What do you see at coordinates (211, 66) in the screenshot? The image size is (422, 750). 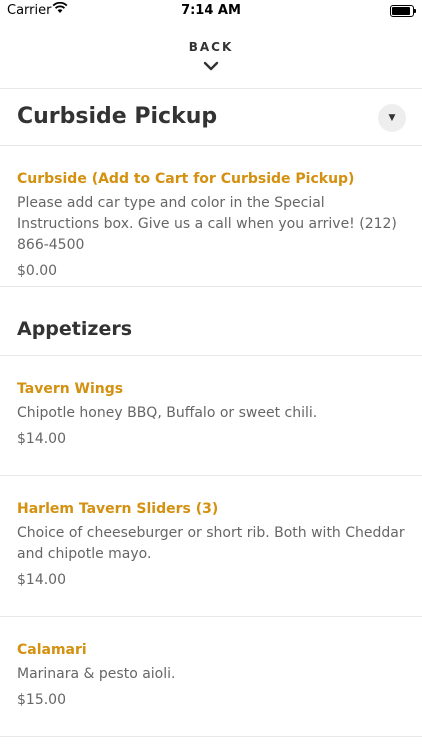 I see `chevron-down-icon` at bounding box center [211, 66].